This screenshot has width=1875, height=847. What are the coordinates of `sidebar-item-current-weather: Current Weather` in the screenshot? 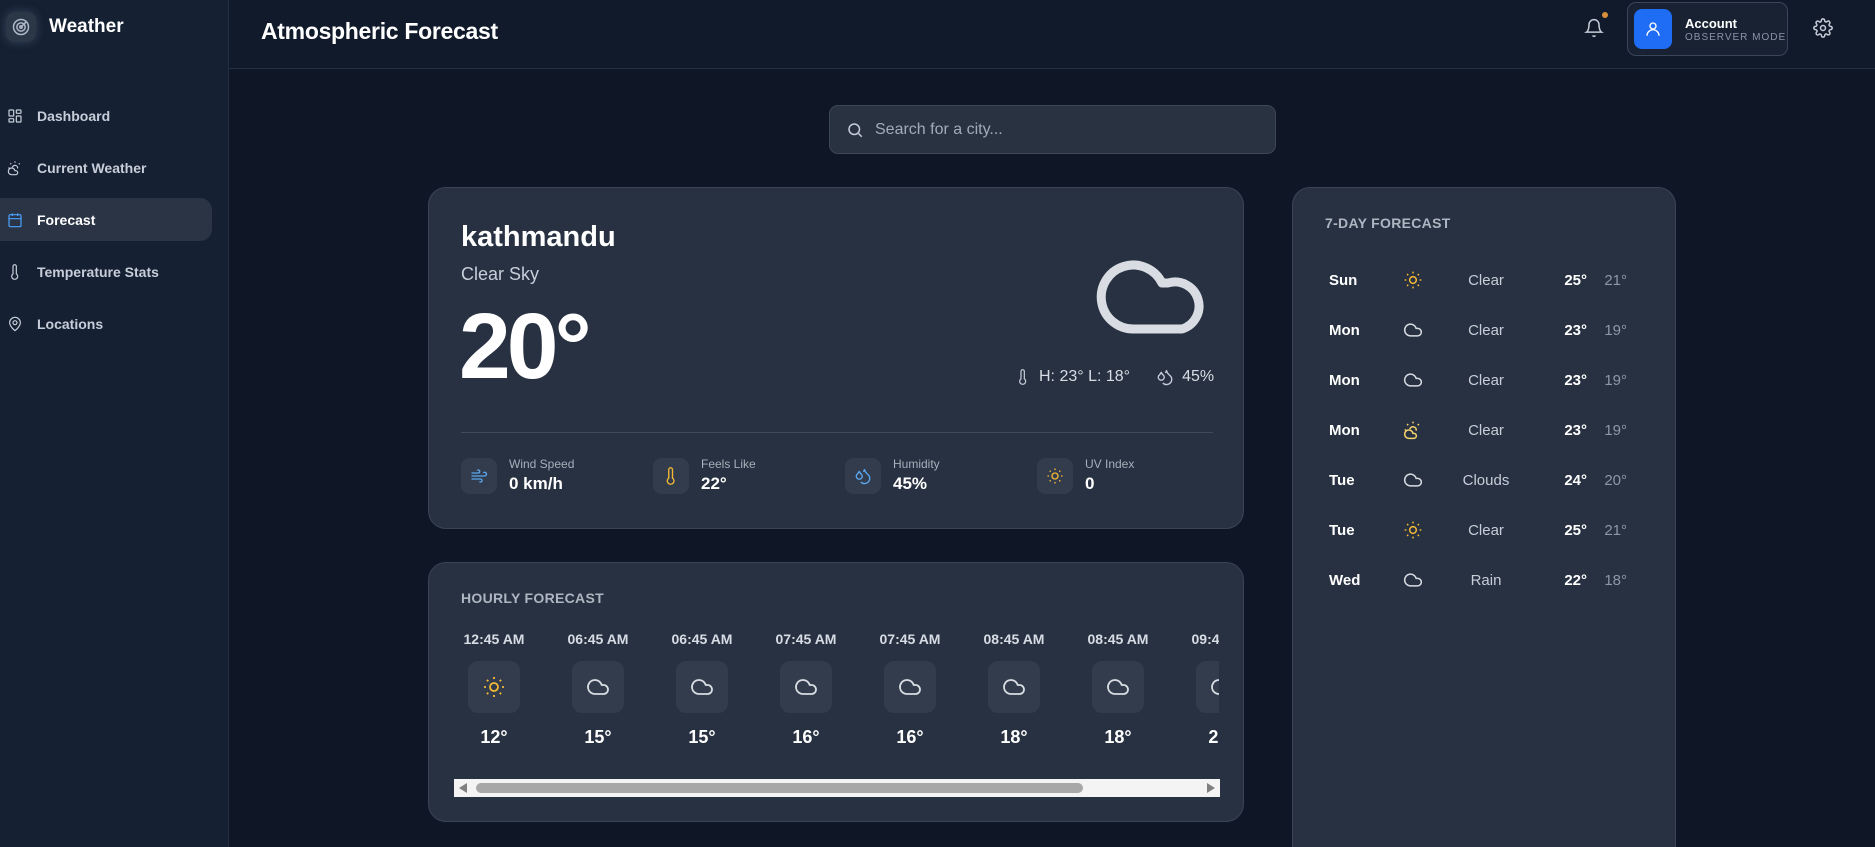 It's located at (106, 167).